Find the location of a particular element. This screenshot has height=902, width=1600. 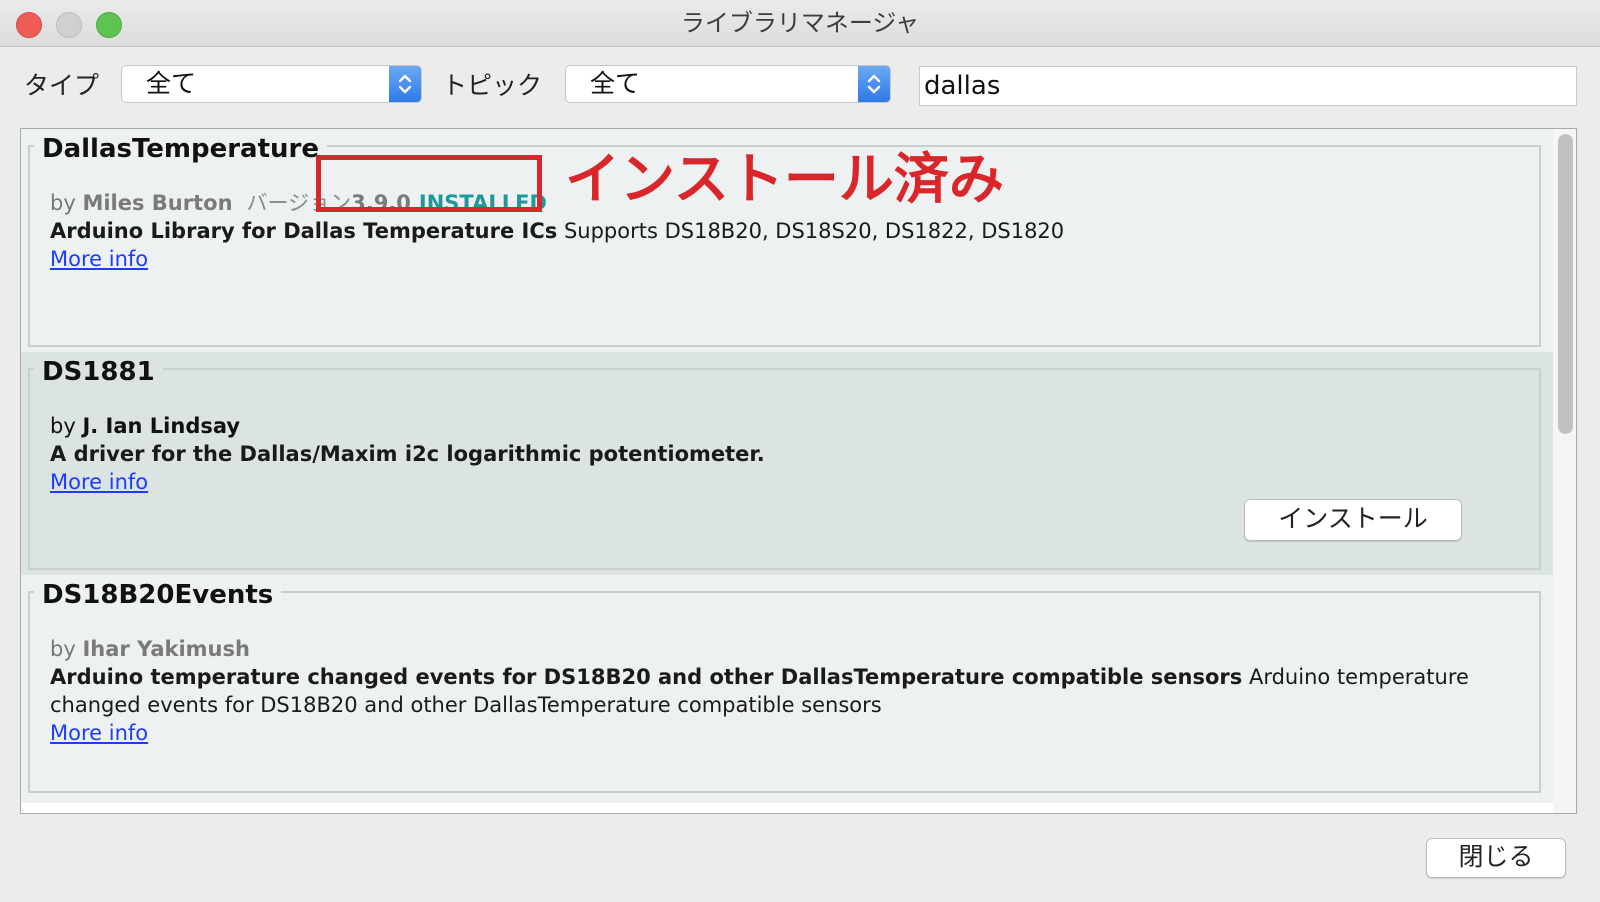

topic-filter-label: トピック is located at coordinates (492, 85).